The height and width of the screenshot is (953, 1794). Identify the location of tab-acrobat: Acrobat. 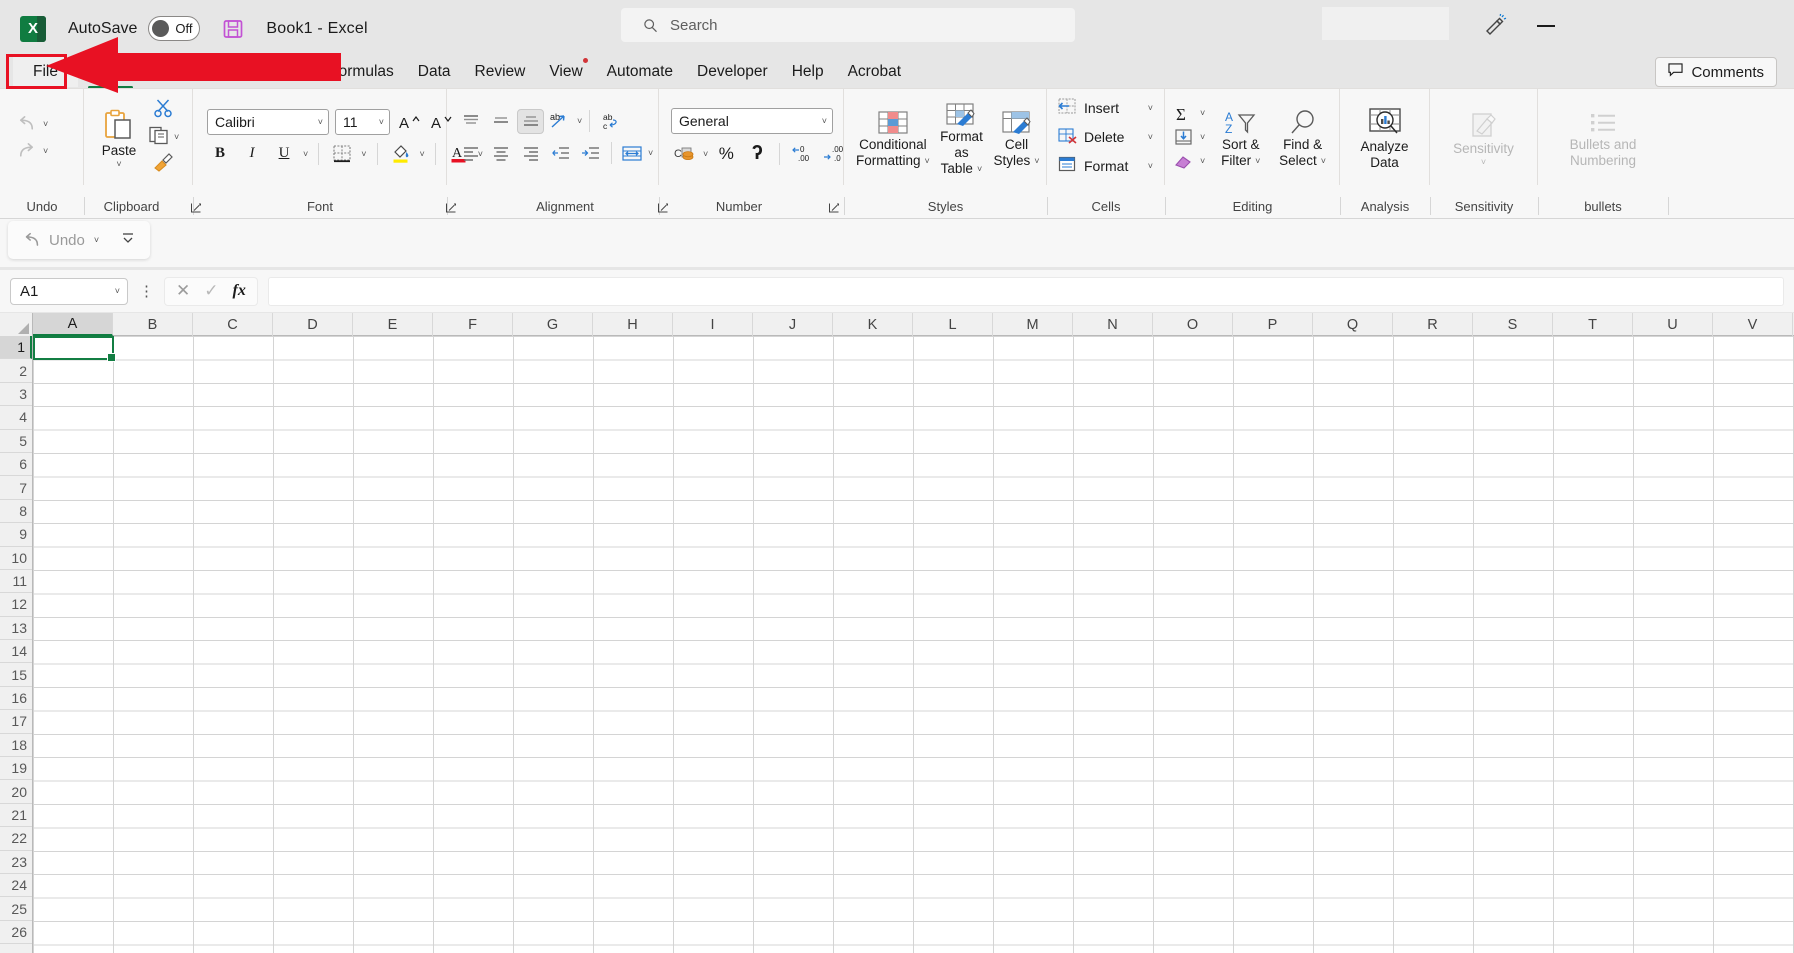
(874, 72).